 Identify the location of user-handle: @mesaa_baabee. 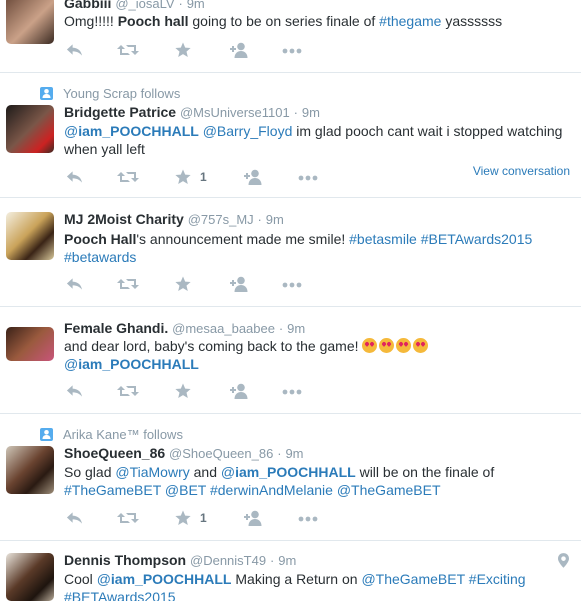
(223, 328).